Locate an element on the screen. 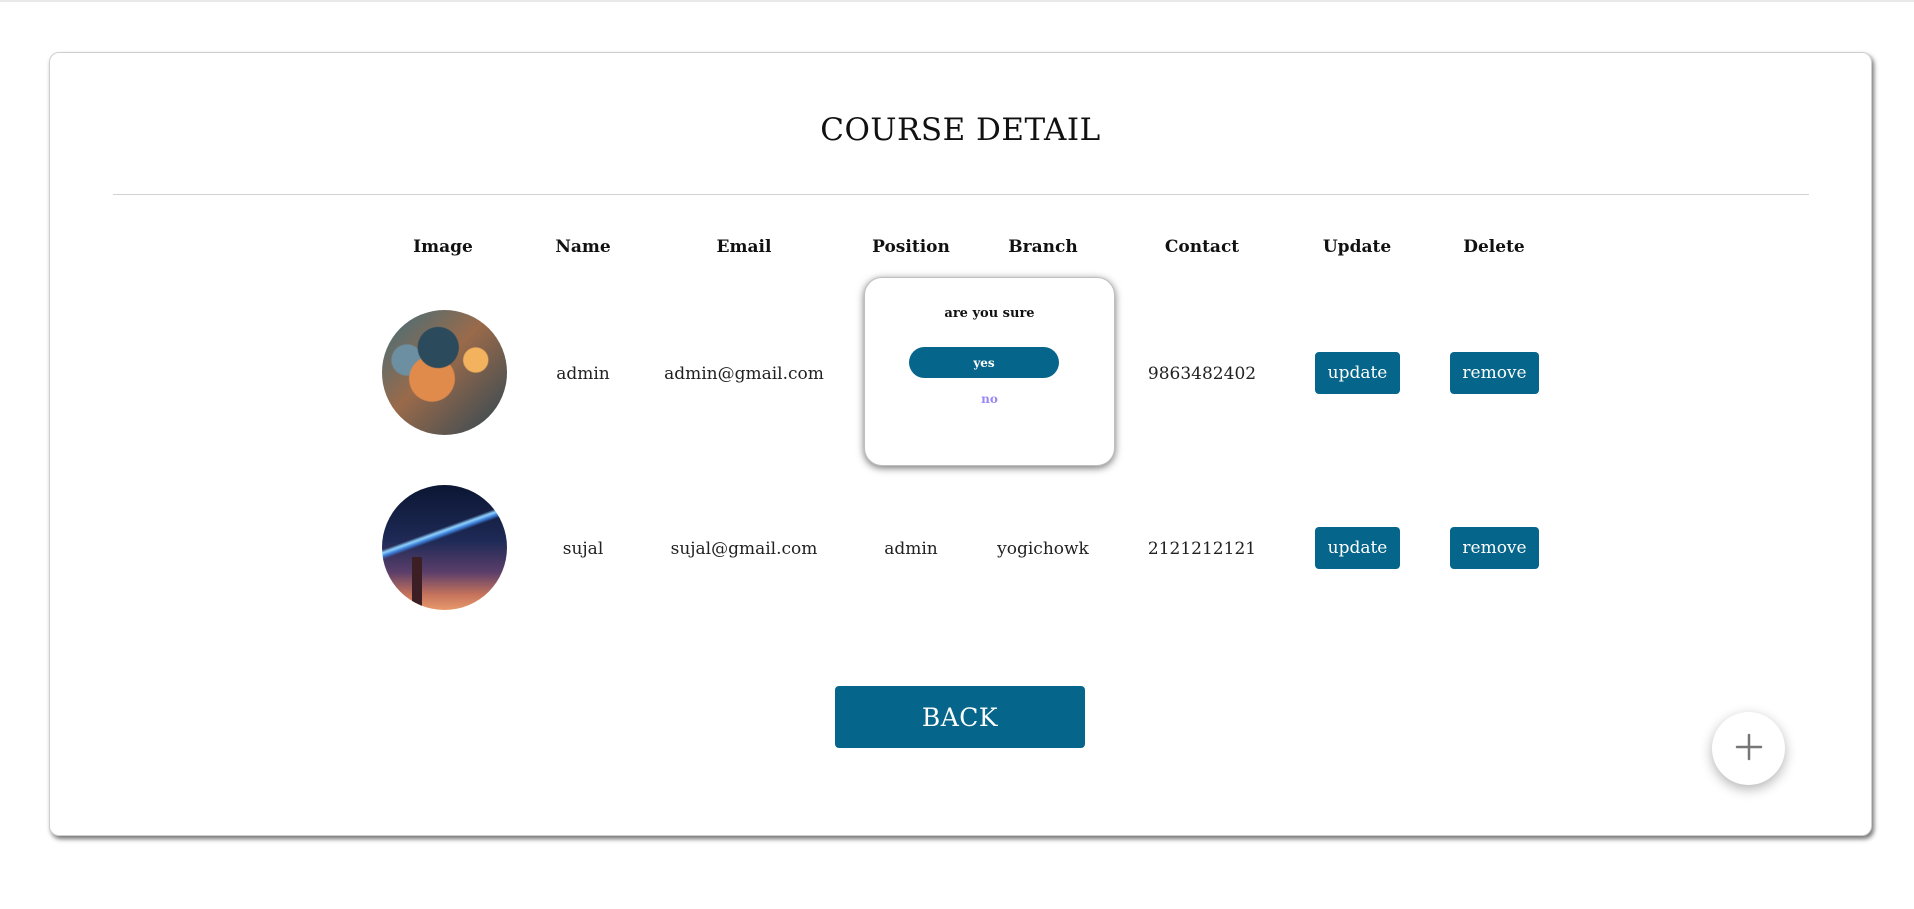  header-delete: Delete is located at coordinates (1494, 247).